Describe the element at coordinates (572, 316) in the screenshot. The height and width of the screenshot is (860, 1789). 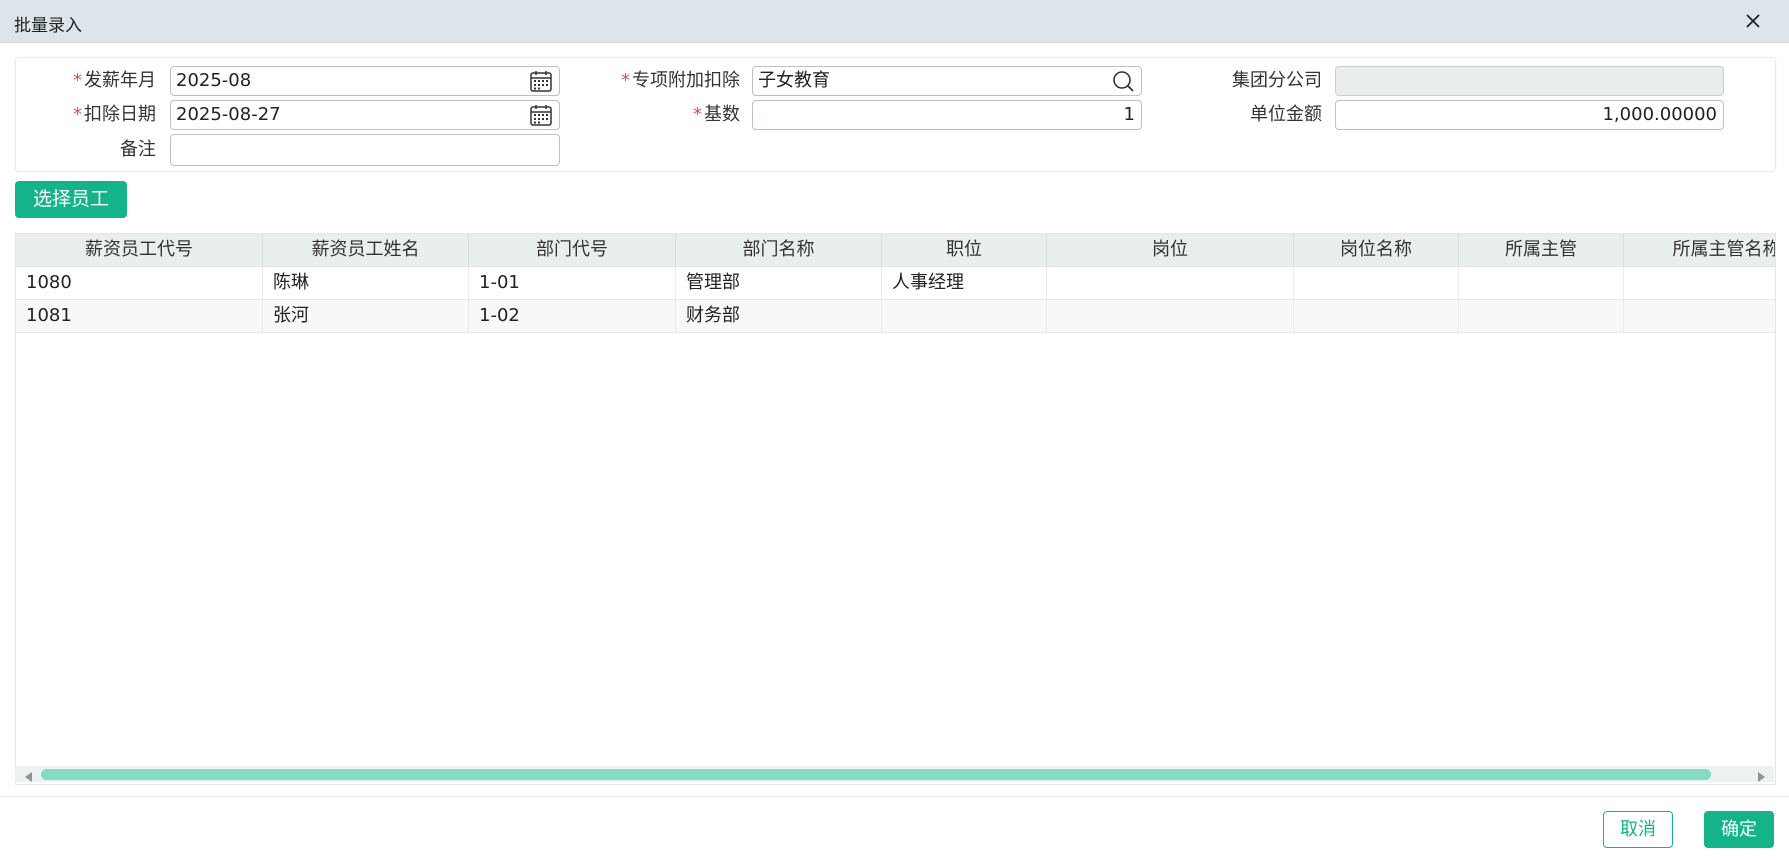
I see `table-cell: 1-02` at that location.